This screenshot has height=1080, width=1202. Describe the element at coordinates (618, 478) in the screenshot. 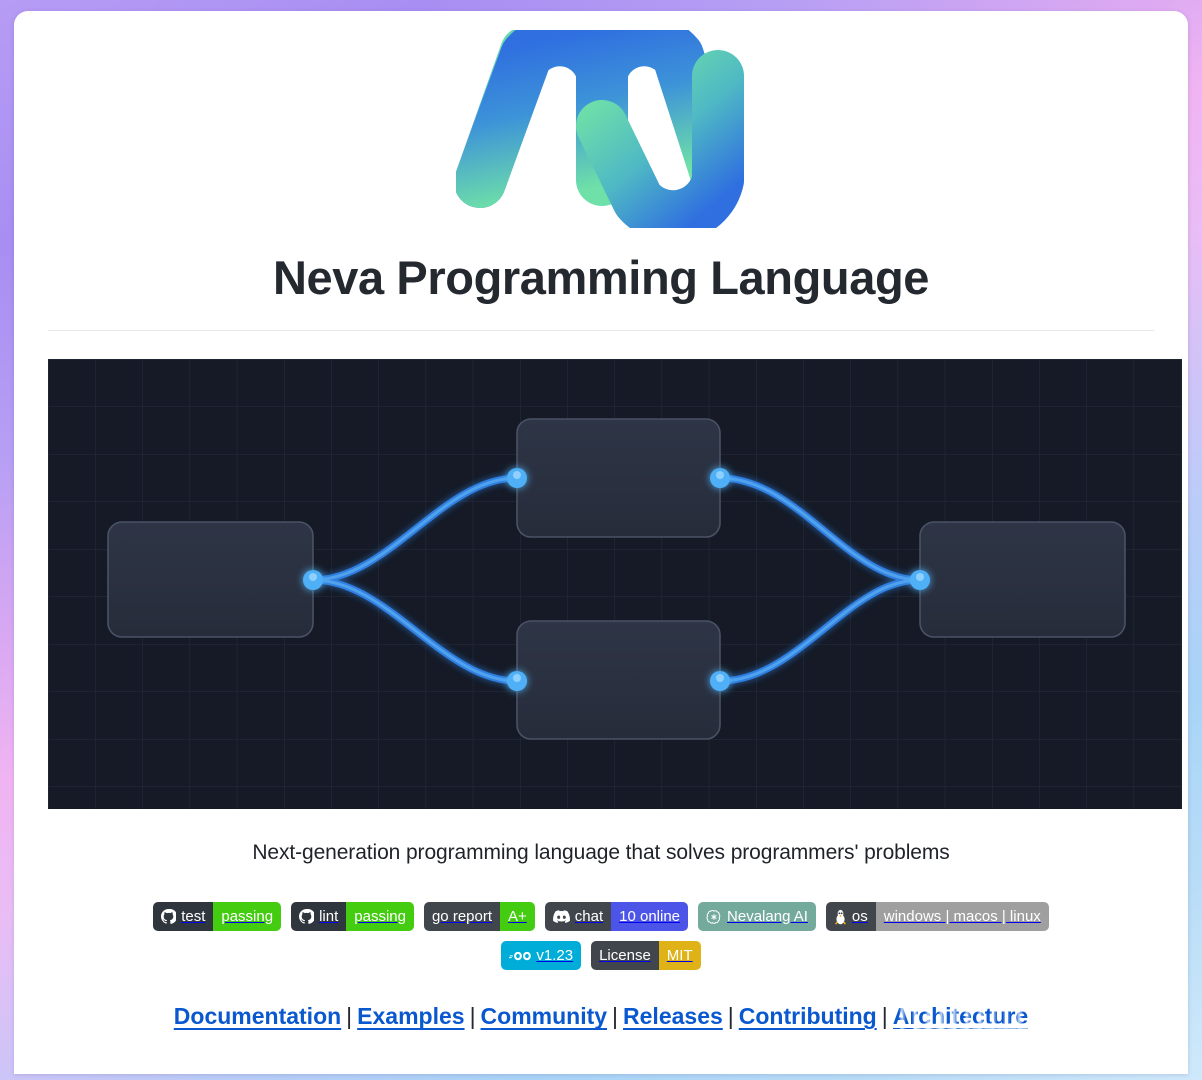

I see `diagram-node-top` at that location.